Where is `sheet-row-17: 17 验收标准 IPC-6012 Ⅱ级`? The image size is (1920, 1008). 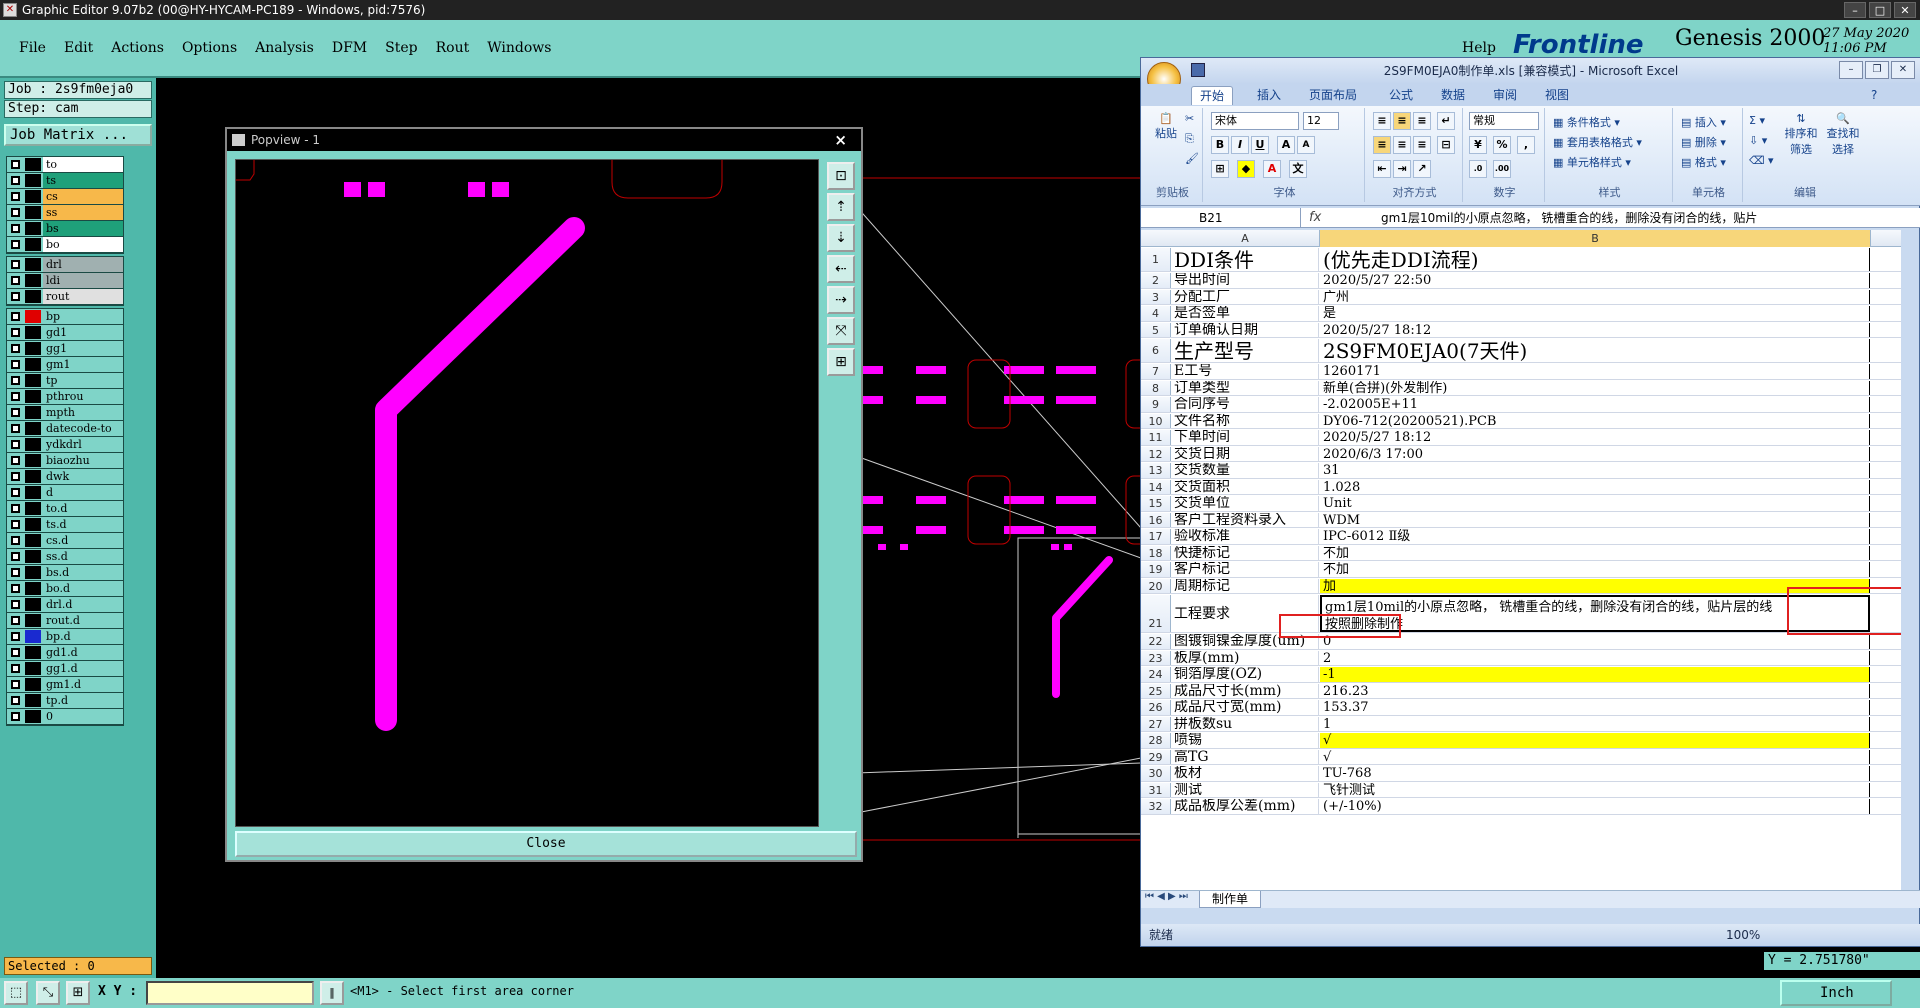 sheet-row-17: 17 验收标准 IPC-6012 Ⅱ级 is located at coordinates (1521, 537).